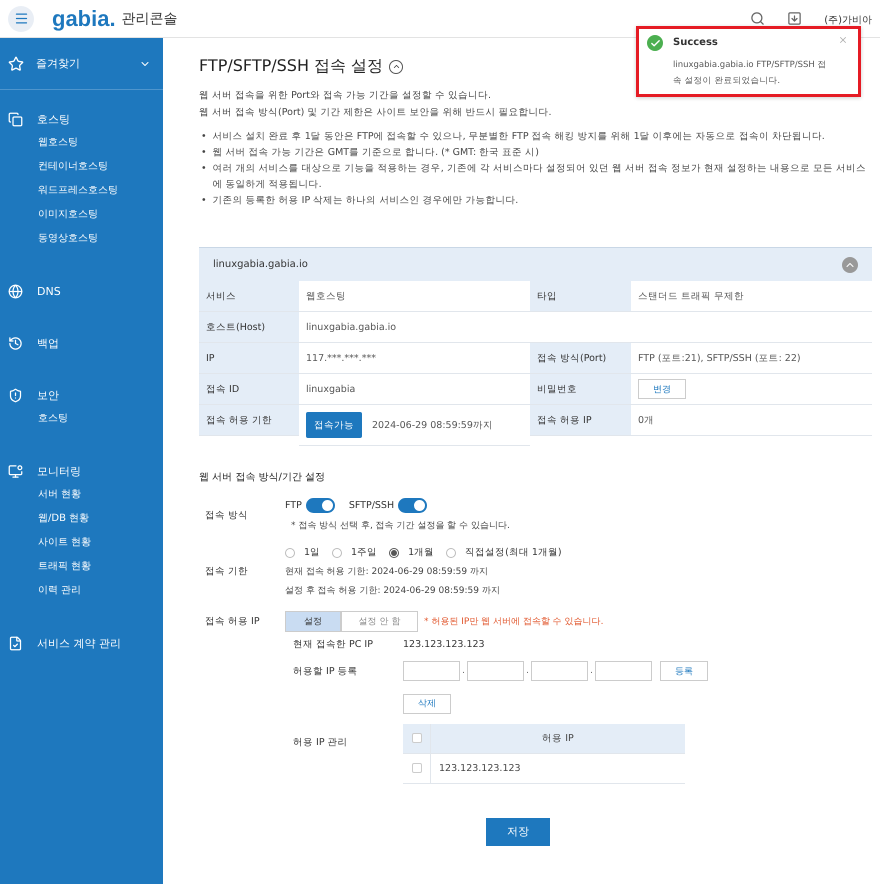 This screenshot has height=884, width=880. I want to click on change-button: 변경, so click(662, 389).